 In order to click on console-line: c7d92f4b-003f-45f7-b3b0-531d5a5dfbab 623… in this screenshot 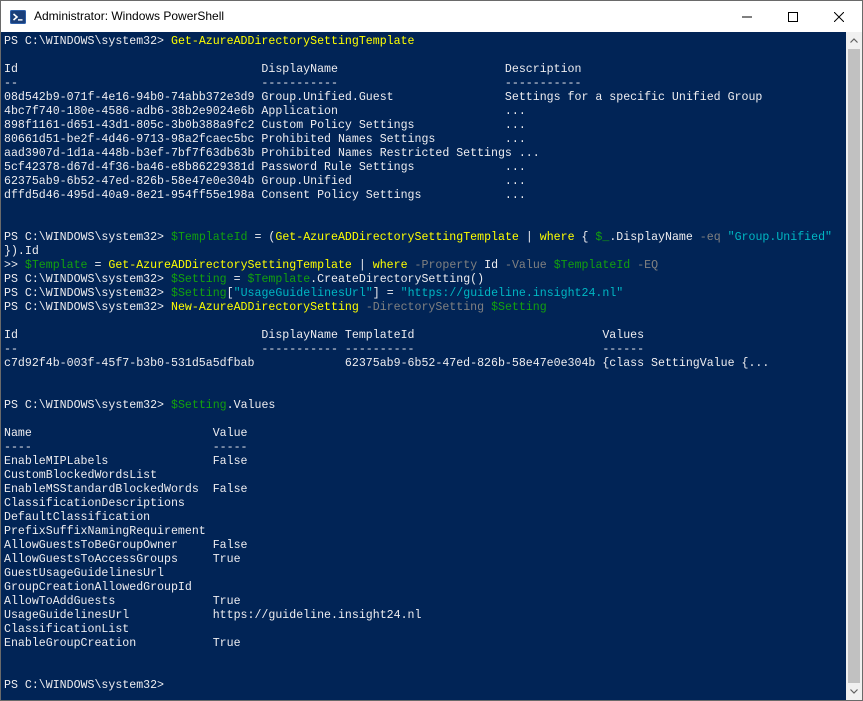, I will do `click(386, 364)`.